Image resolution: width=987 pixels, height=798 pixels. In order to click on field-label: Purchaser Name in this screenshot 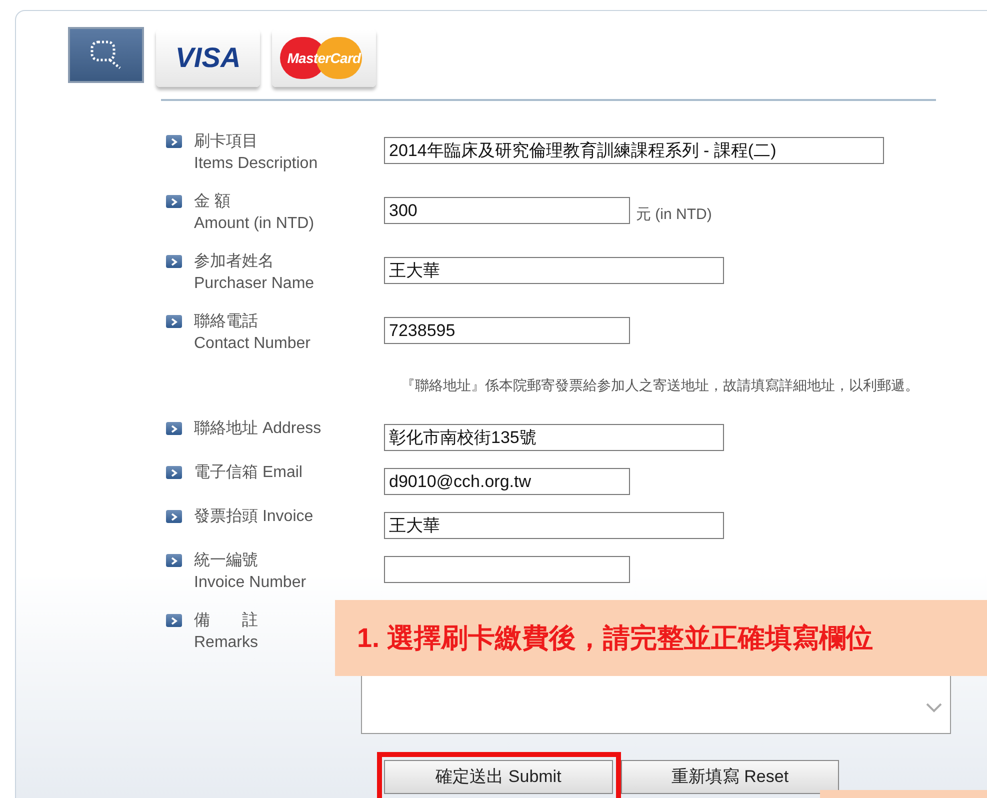, I will do `click(254, 284)`.